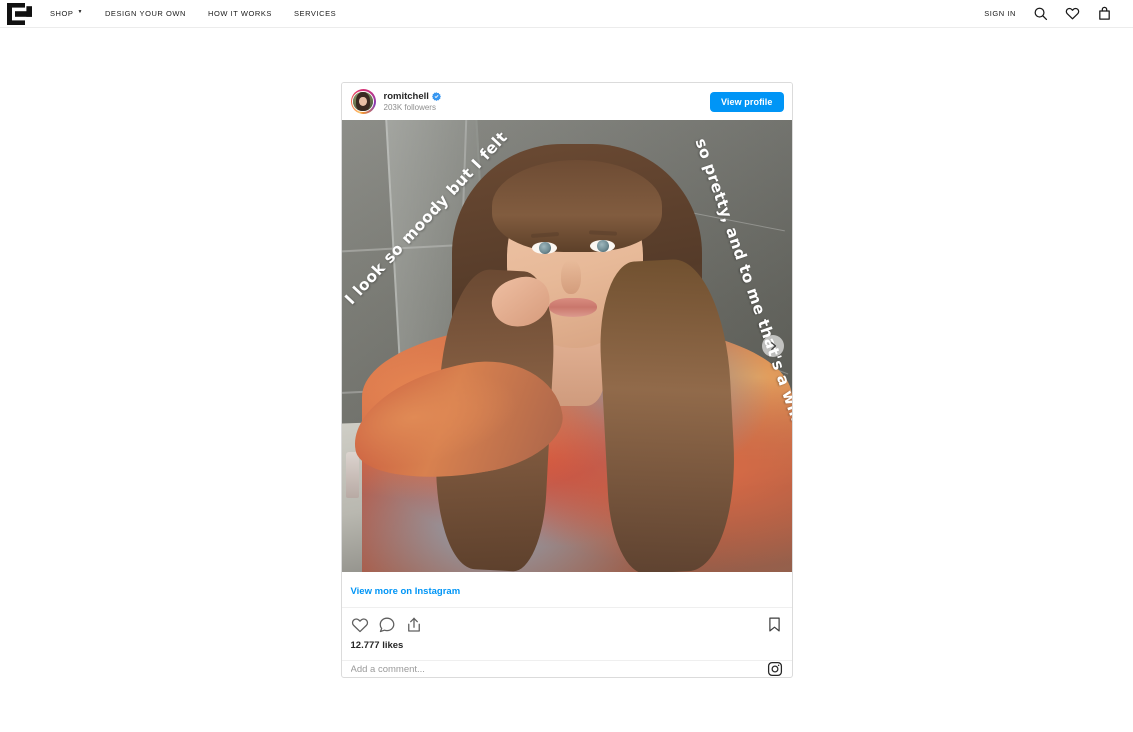  I want to click on add-comment-input, so click(558, 669).